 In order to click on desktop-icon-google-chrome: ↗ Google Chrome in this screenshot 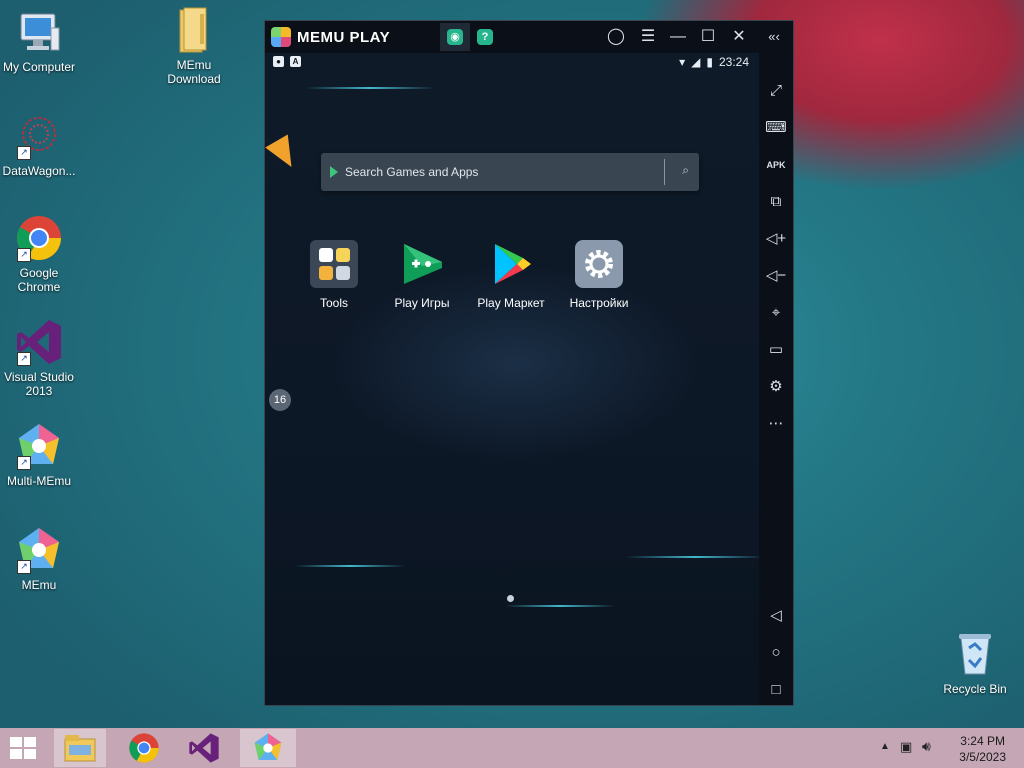, I will do `click(42, 254)`.